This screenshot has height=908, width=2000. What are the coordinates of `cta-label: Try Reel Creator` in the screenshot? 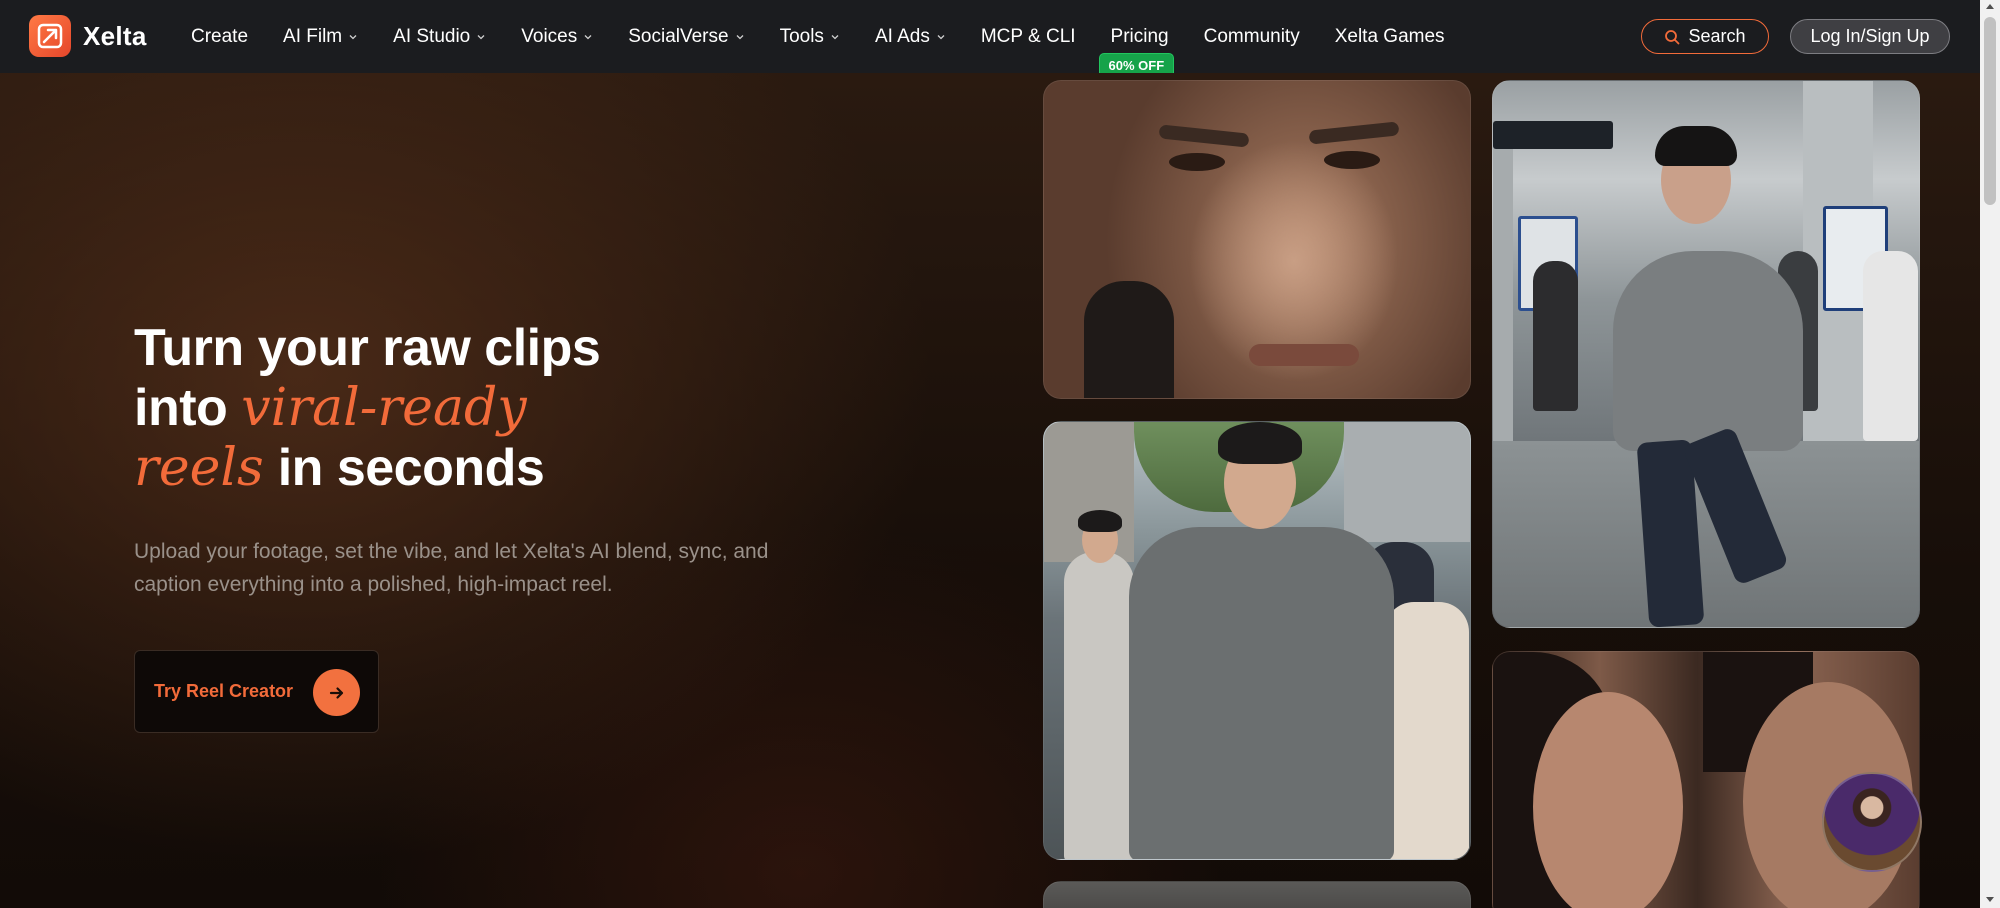 It's located at (224, 691).